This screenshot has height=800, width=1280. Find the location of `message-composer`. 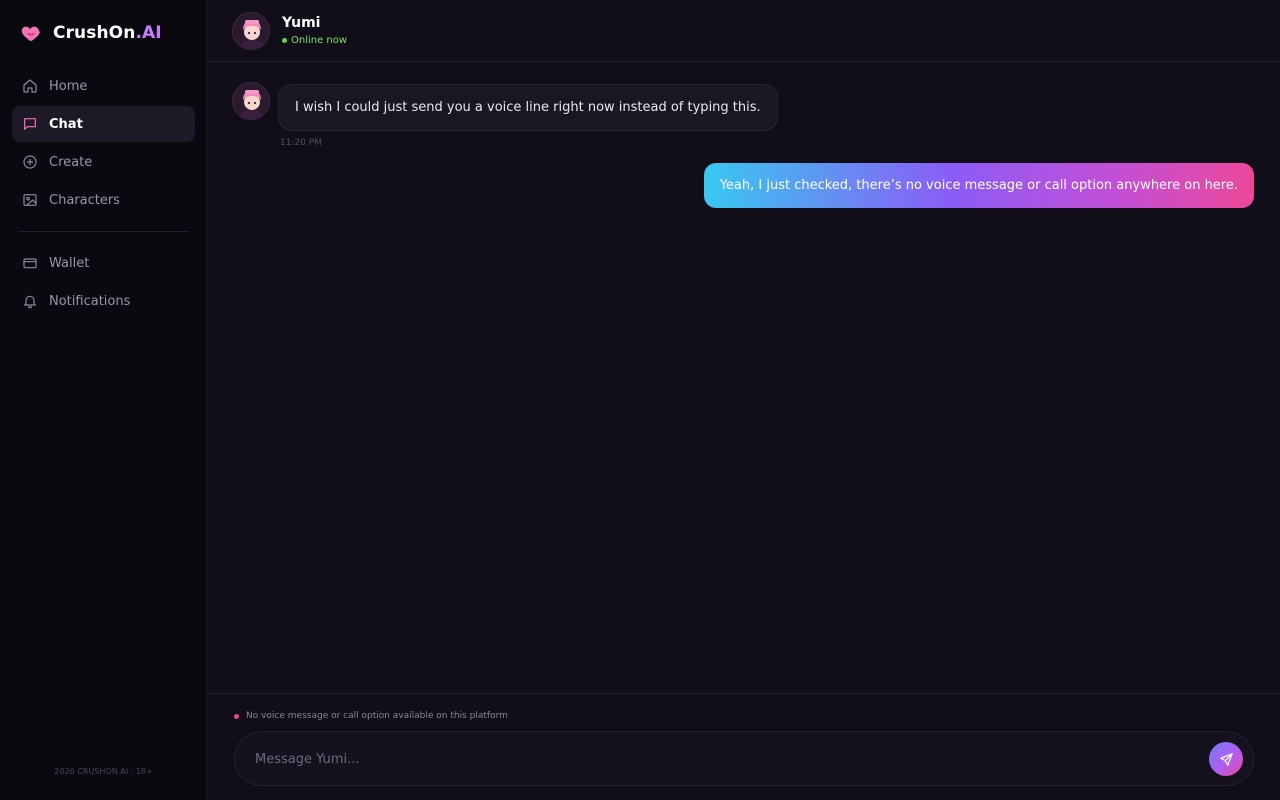

message-composer is located at coordinates (744, 759).